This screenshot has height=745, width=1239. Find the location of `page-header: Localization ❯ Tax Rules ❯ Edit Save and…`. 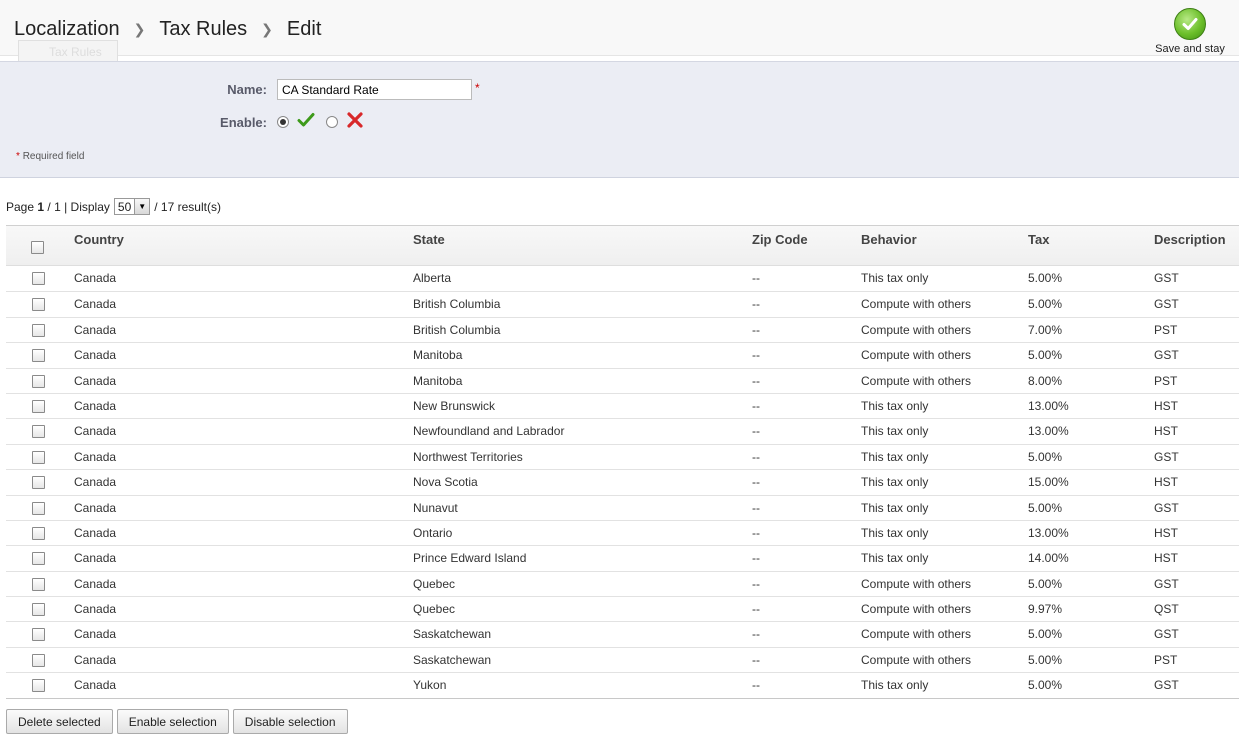

page-header: Localization ❯ Tax Rules ❯ Edit Save and… is located at coordinates (619, 28).